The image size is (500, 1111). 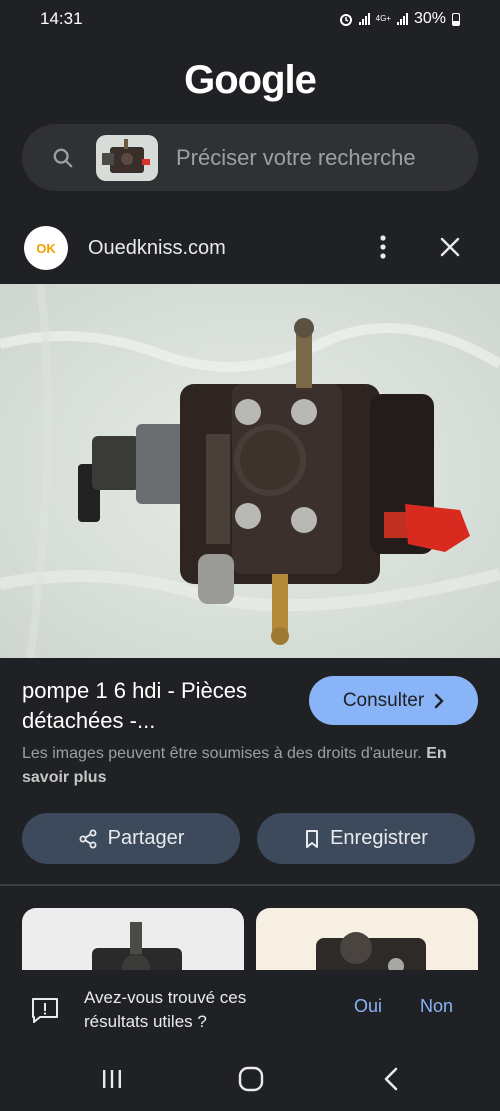 I want to click on save-button: Enregistrer, so click(x=366, y=838).